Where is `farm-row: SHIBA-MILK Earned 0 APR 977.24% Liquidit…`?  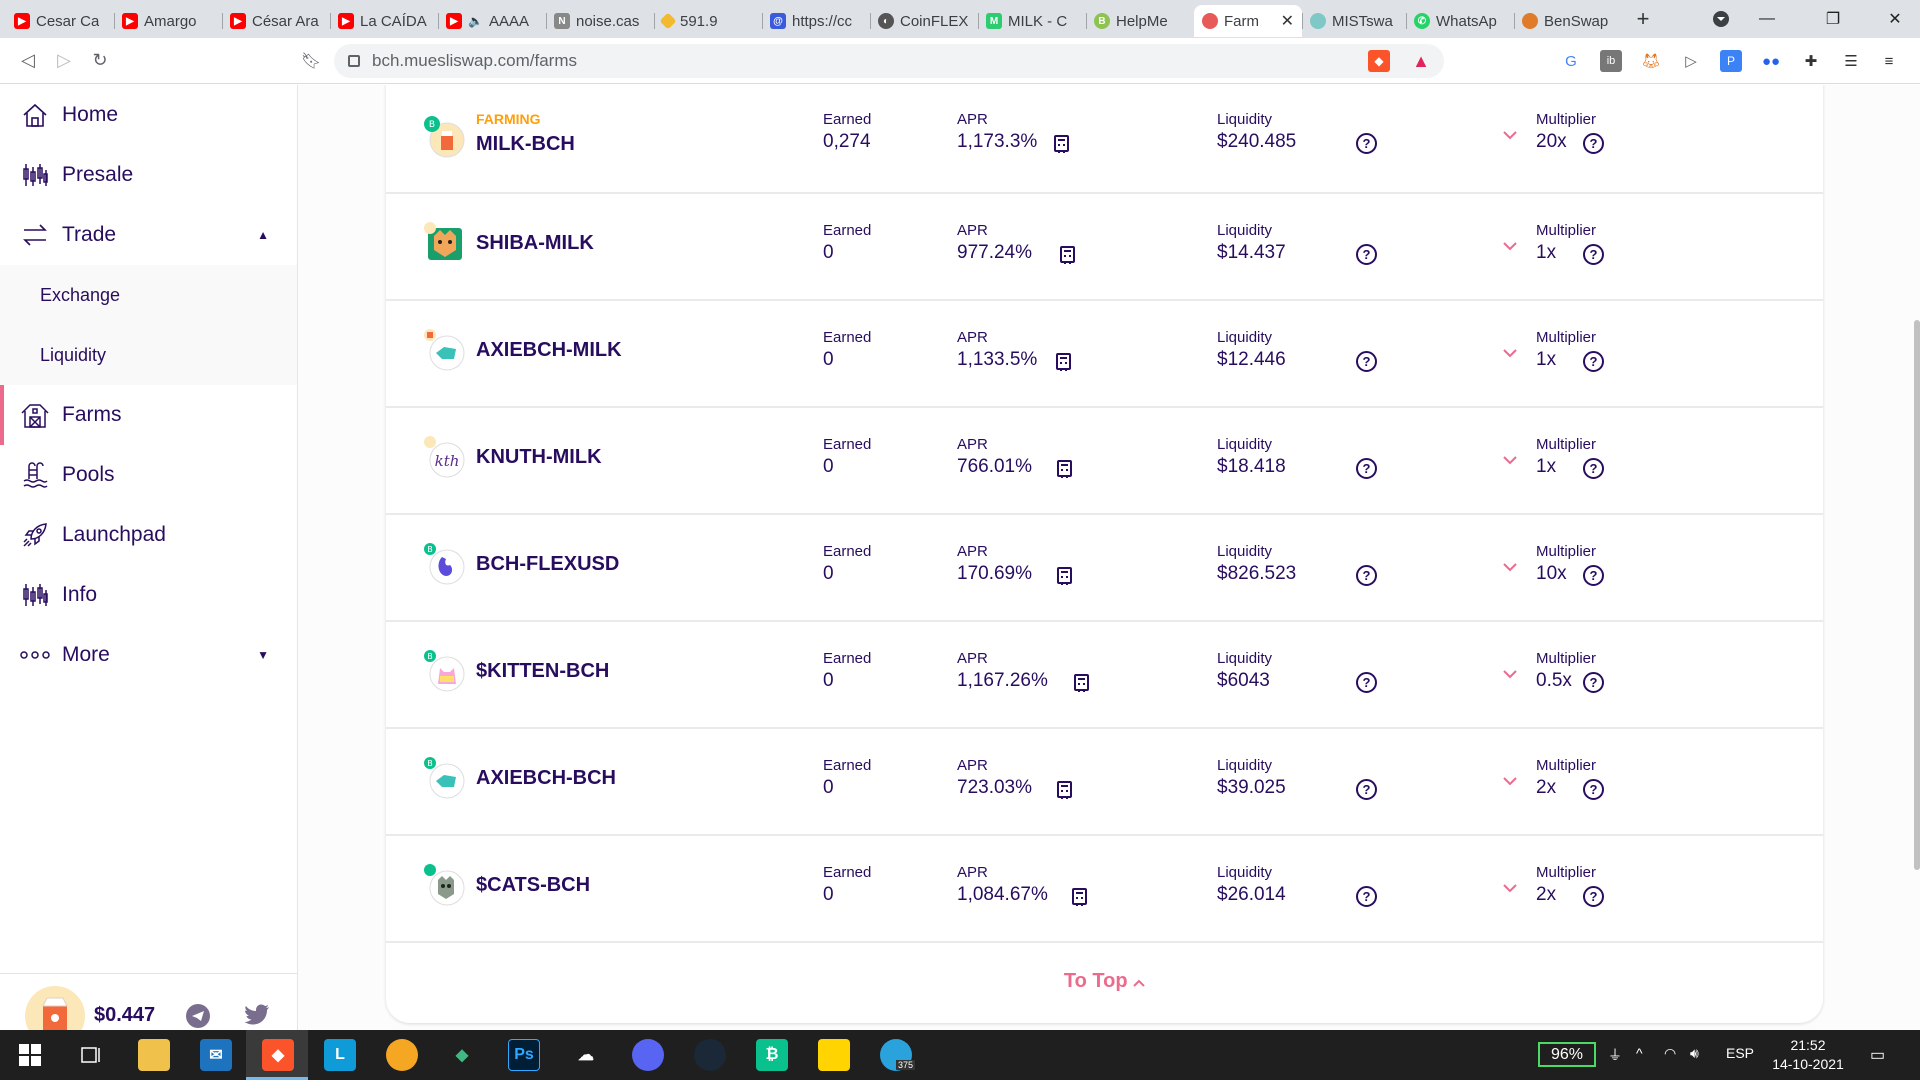 farm-row: SHIBA-MILK Earned 0 APR 977.24% Liquidit… is located at coordinates (1104, 247).